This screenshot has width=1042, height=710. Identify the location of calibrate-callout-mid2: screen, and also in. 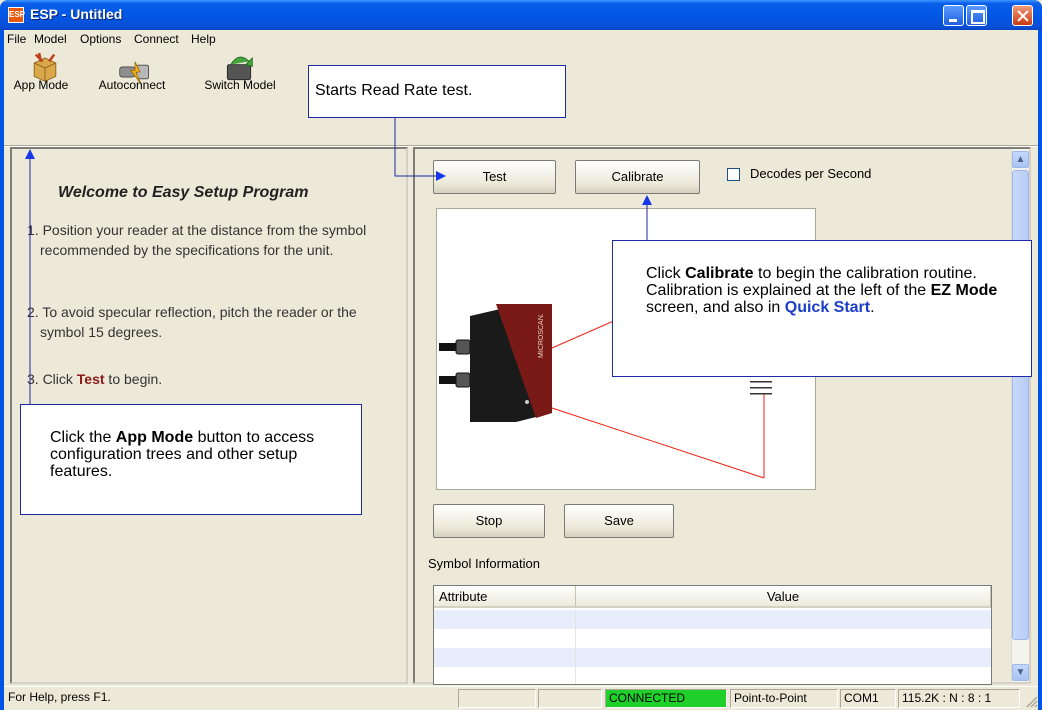
(715, 307).